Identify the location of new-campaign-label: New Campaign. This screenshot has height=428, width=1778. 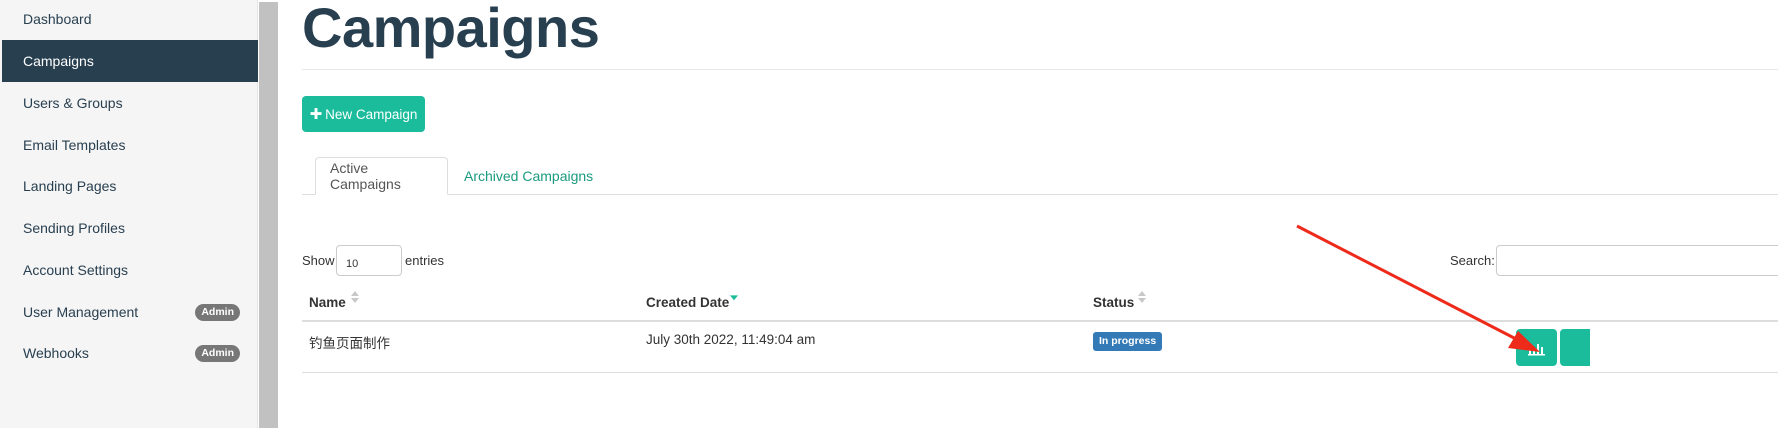
(371, 114).